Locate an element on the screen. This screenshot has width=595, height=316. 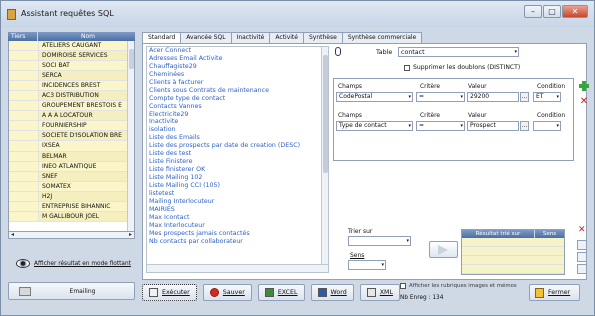
list-item: Adresses Email Activite is located at coordinates (237, 59).